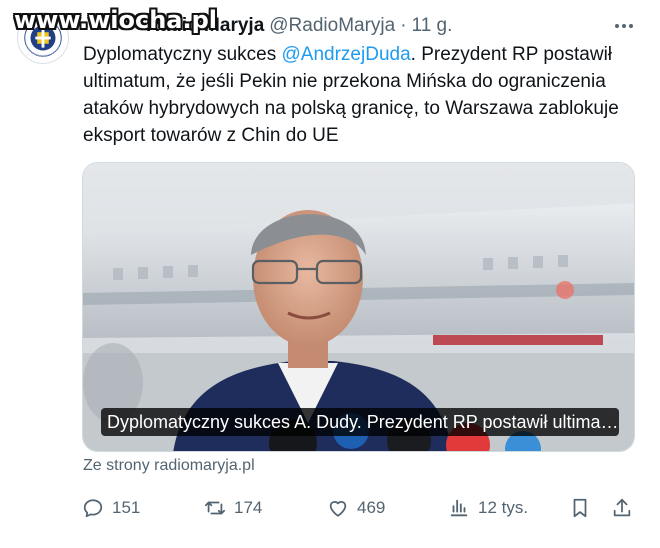 This screenshot has height=548, width=660. What do you see at coordinates (432, 26) in the screenshot?
I see `tweet-timestamp: 11 g.` at bounding box center [432, 26].